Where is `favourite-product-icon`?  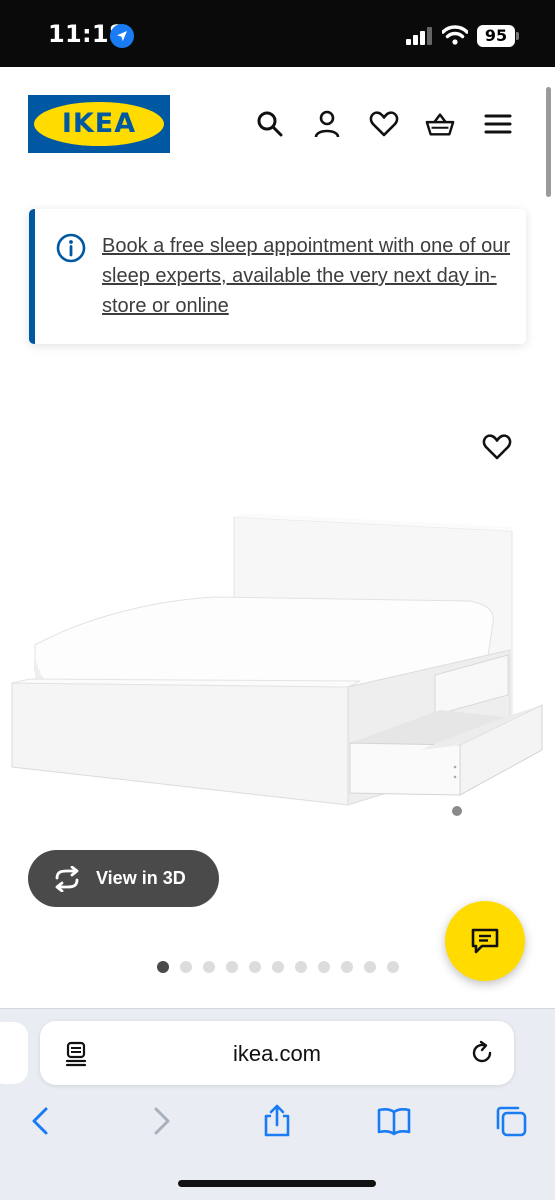
favourite-product-icon is located at coordinates (497, 447).